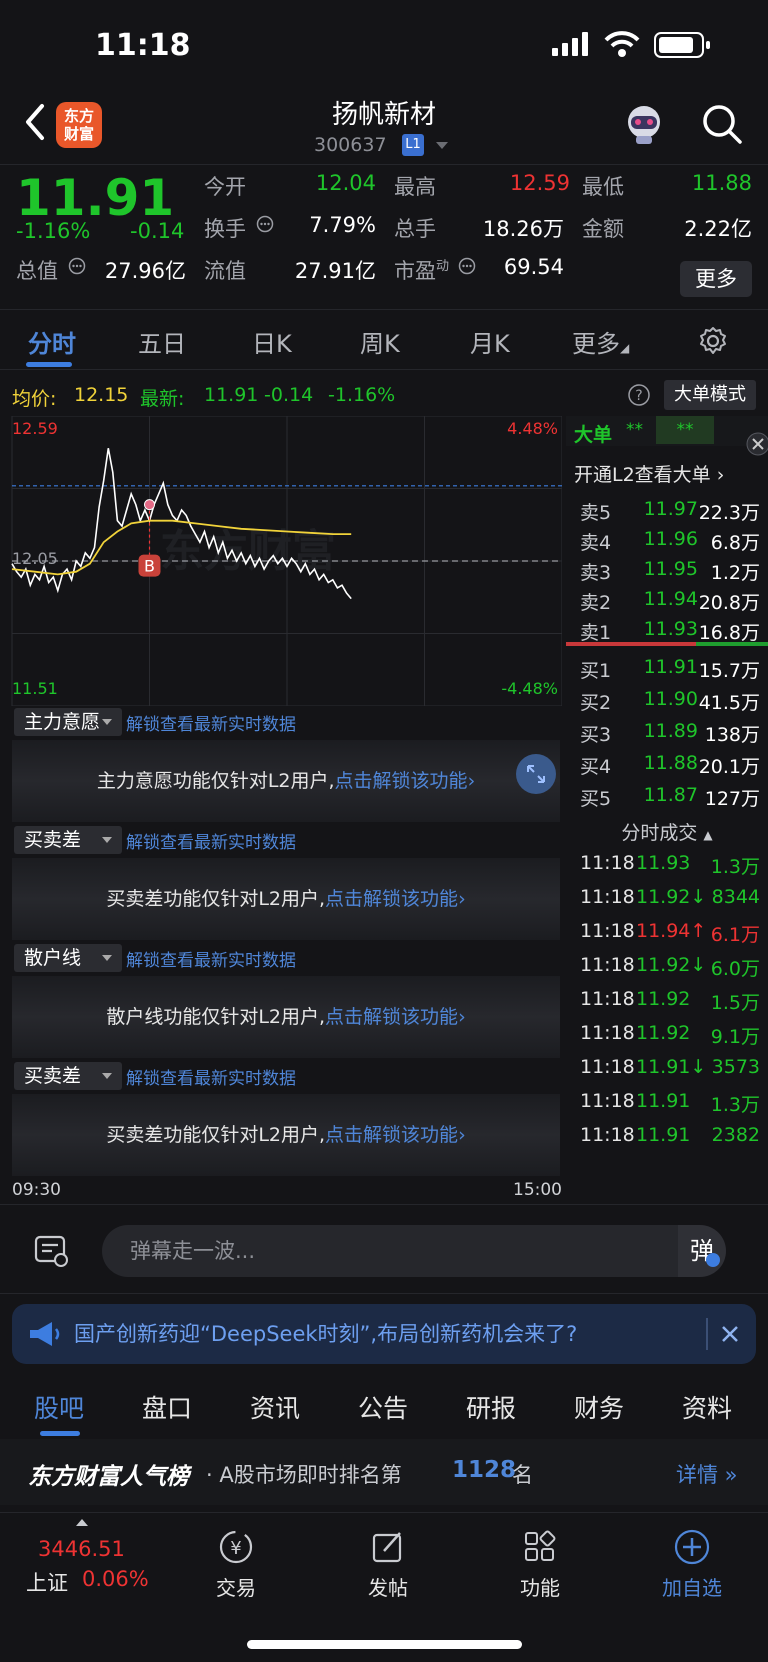 Image resolution: width=768 pixels, height=1662 pixels. What do you see at coordinates (710, 395) in the screenshot?
I see `big-order-mode-button: 大单模式` at bounding box center [710, 395].